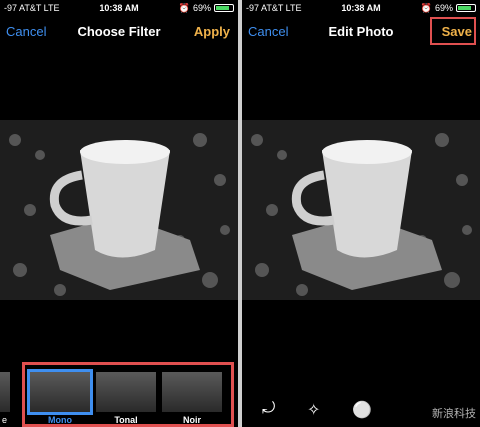 Image resolution: width=480 pixels, height=427 pixels. I want to click on filter-label-mono: Mono, so click(60, 420).